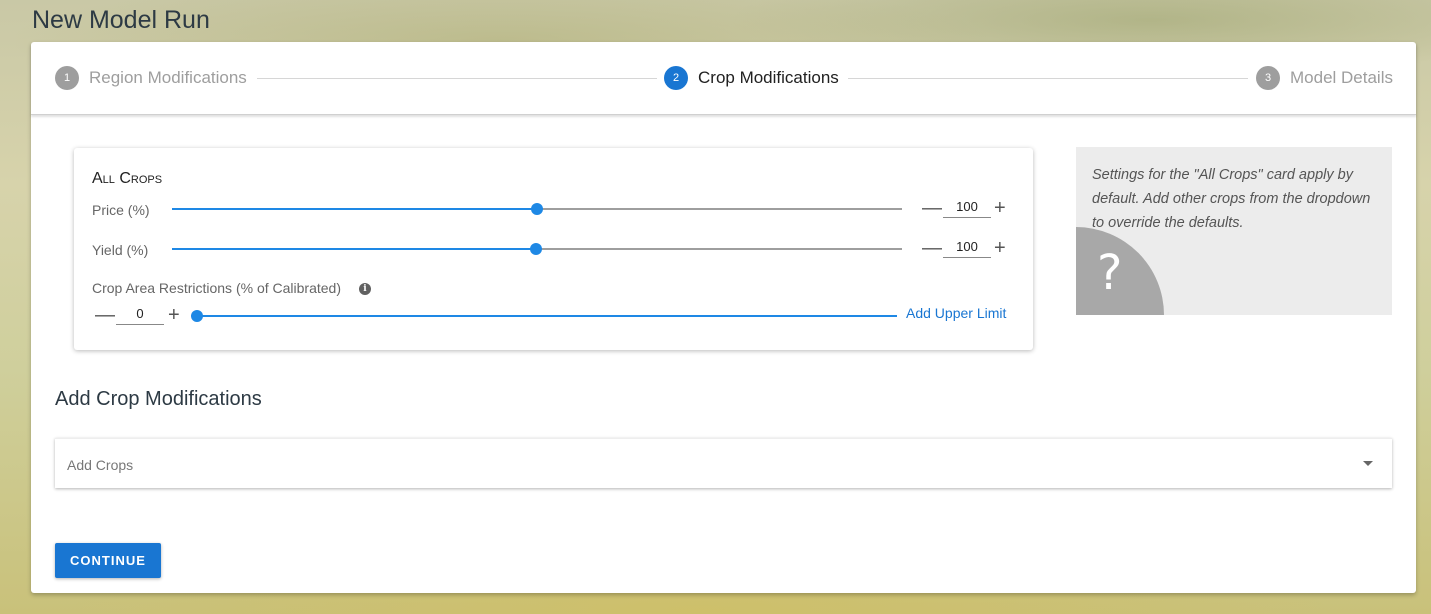 This screenshot has width=1431, height=614. I want to click on step-model-details: 3 Model Details, so click(1324, 78).